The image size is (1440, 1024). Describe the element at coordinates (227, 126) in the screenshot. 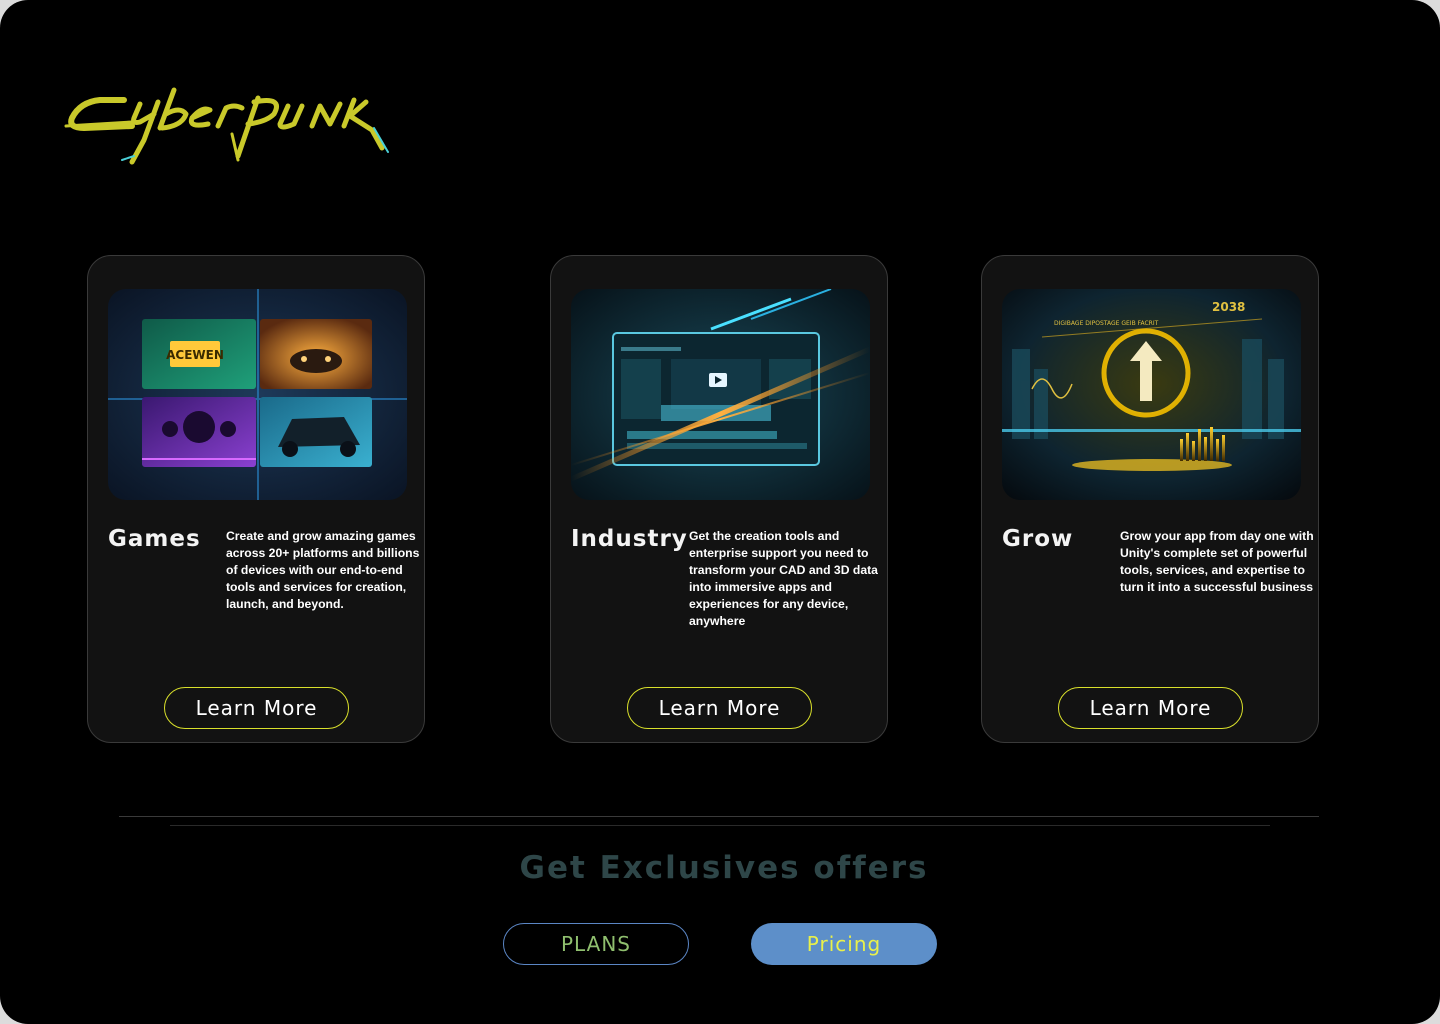

I see `cyberpunk-logo` at that location.